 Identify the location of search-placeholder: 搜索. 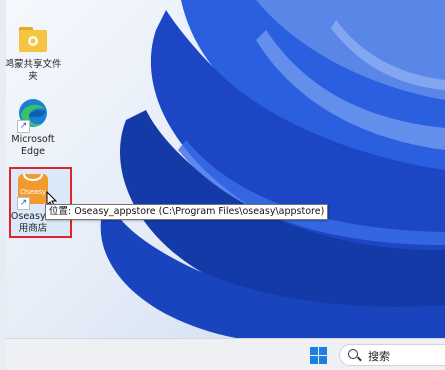
(379, 356).